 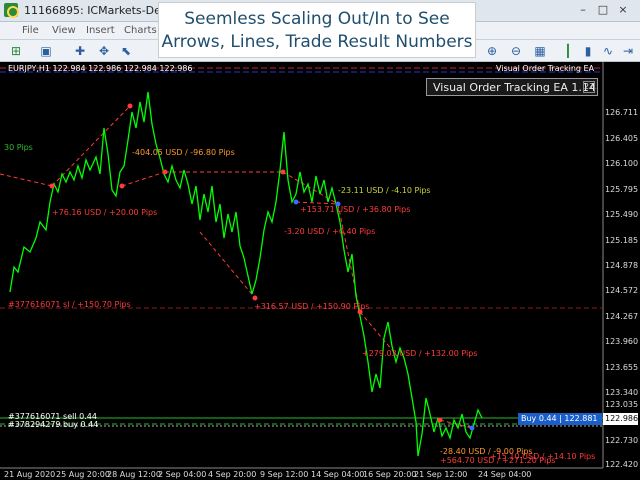 What do you see at coordinates (30, 30) in the screenshot?
I see `menu-file: File` at bounding box center [30, 30].